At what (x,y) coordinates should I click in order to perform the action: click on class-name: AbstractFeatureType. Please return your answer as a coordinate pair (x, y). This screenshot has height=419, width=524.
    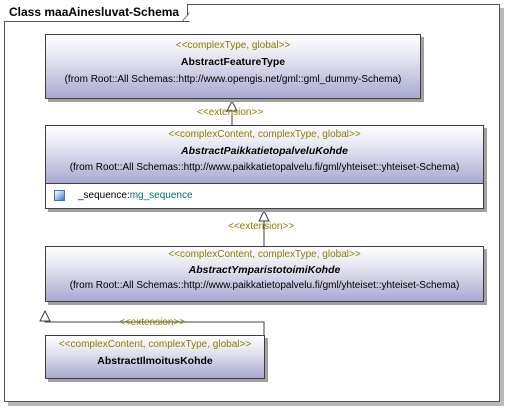
    Looking at the image, I should click on (233, 62).